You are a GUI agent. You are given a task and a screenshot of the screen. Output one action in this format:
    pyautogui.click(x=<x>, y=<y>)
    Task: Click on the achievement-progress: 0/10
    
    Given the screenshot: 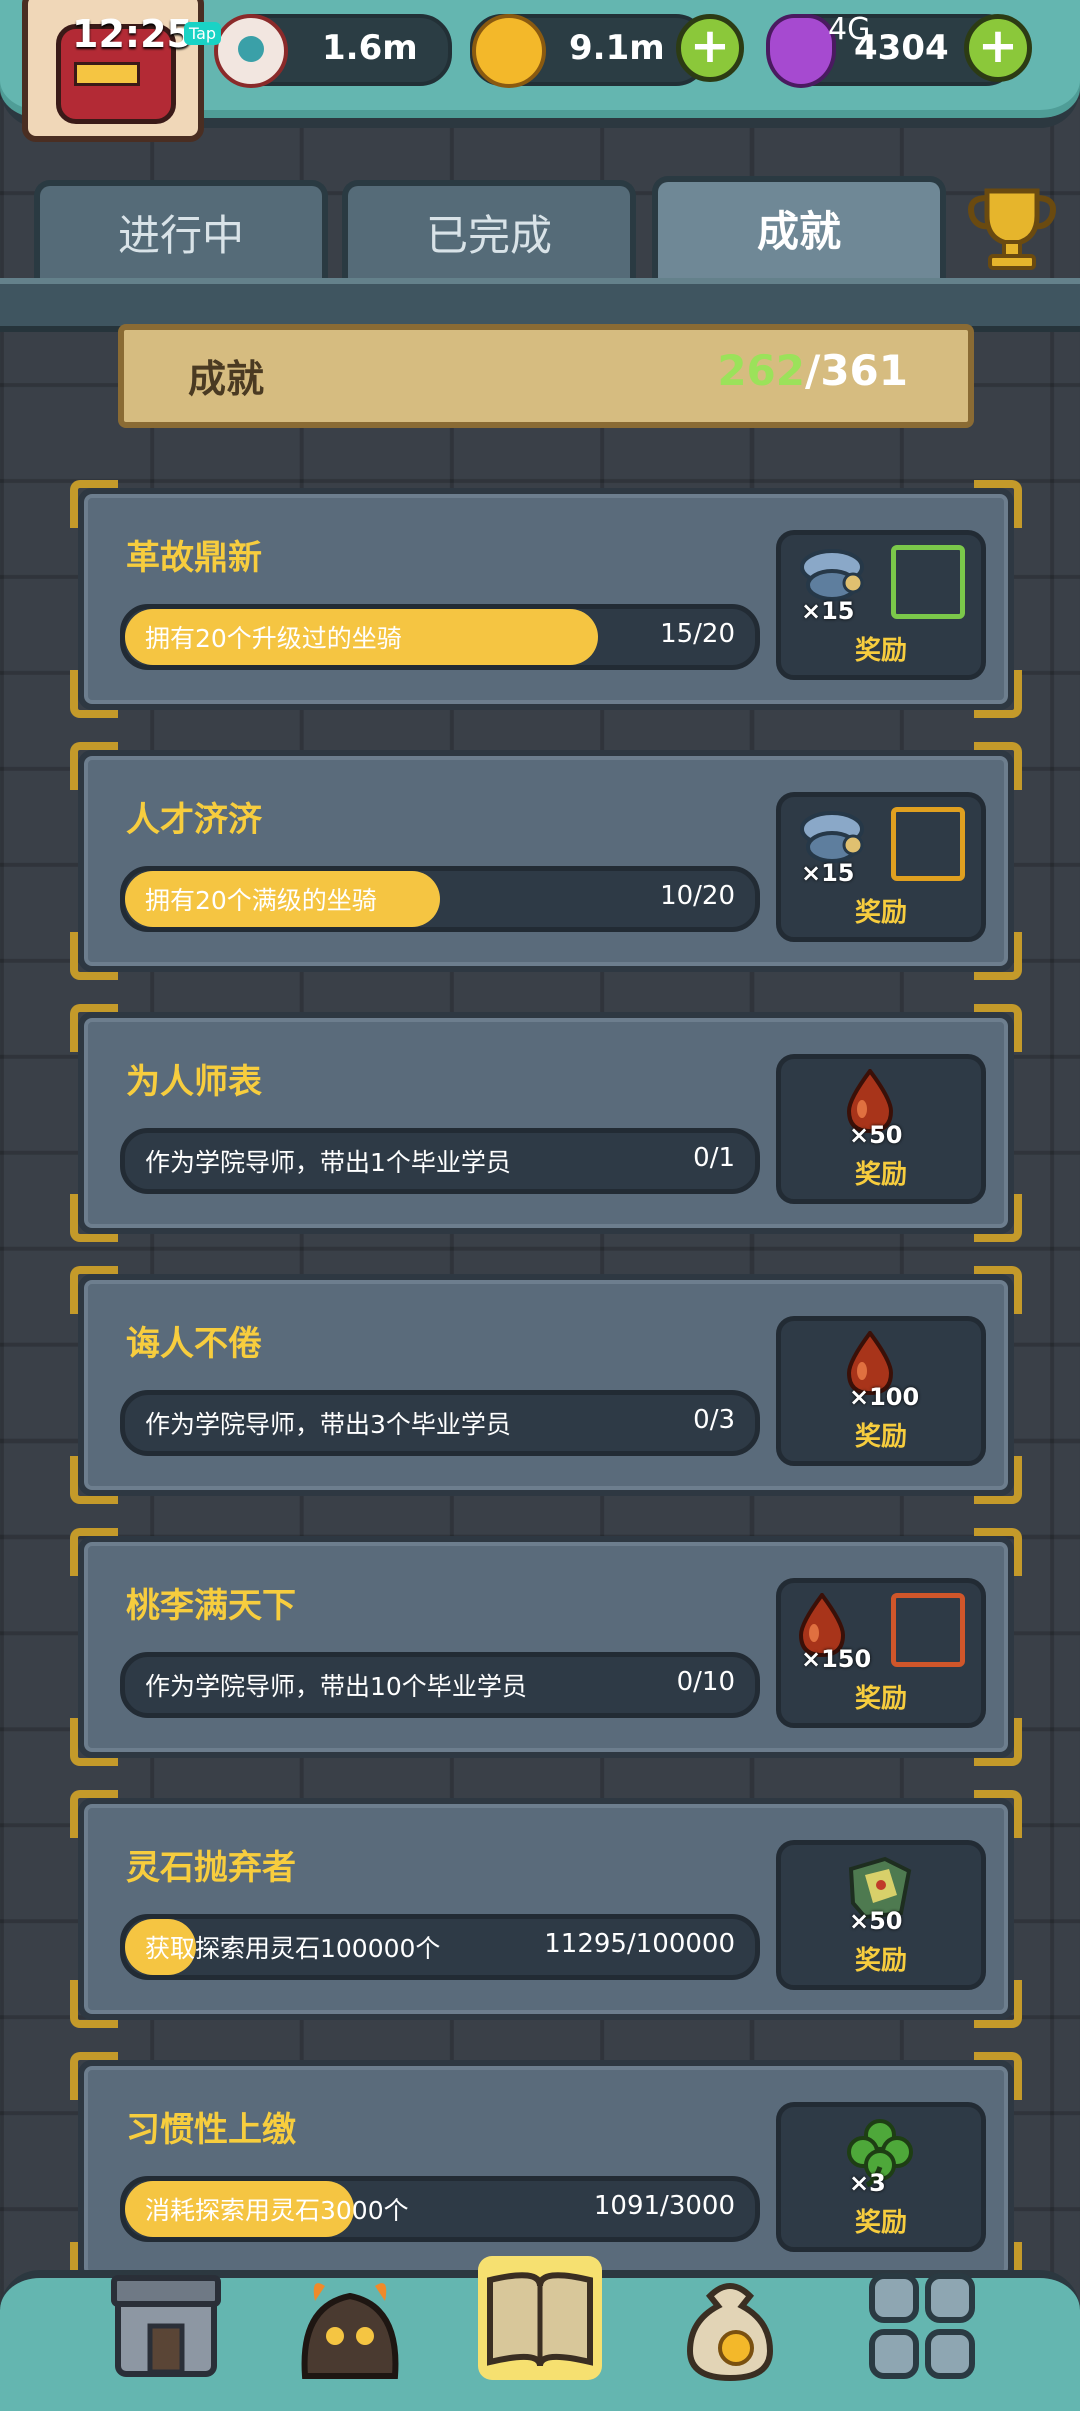 What is the action you would take?
    pyautogui.click(x=705, y=1682)
    